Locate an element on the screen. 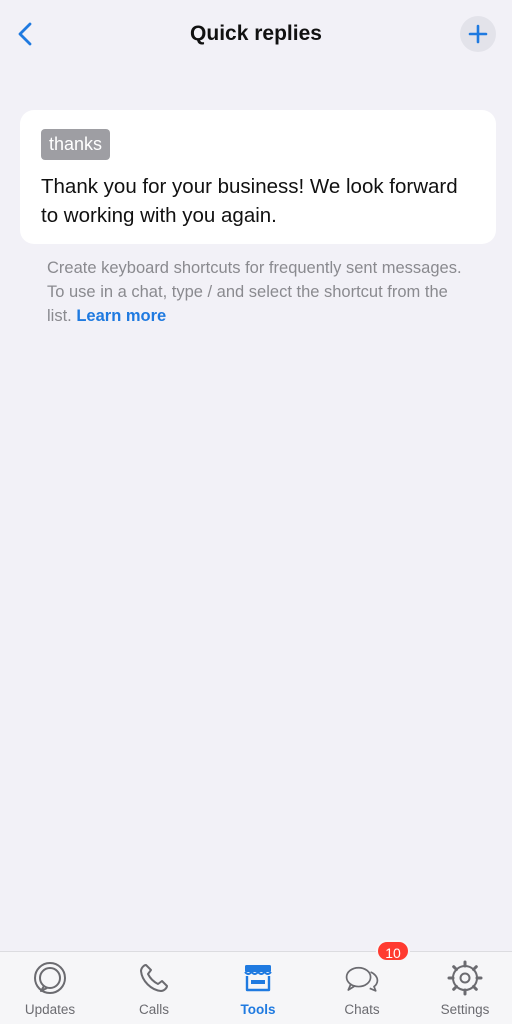 The height and width of the screenshot is (1024, 512). storefront-icon is located at coordinates (258, 978).